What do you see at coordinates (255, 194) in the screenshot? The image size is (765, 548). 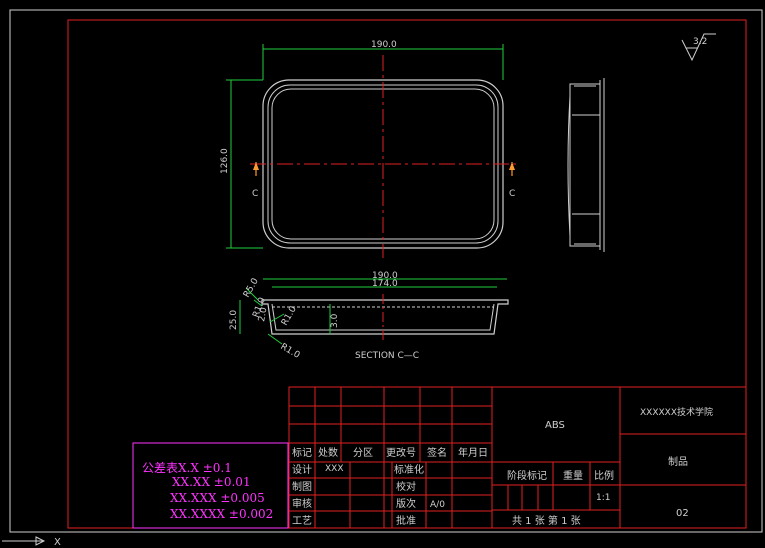 I see `section-mark-left: C` at bounding box center [255, 194].